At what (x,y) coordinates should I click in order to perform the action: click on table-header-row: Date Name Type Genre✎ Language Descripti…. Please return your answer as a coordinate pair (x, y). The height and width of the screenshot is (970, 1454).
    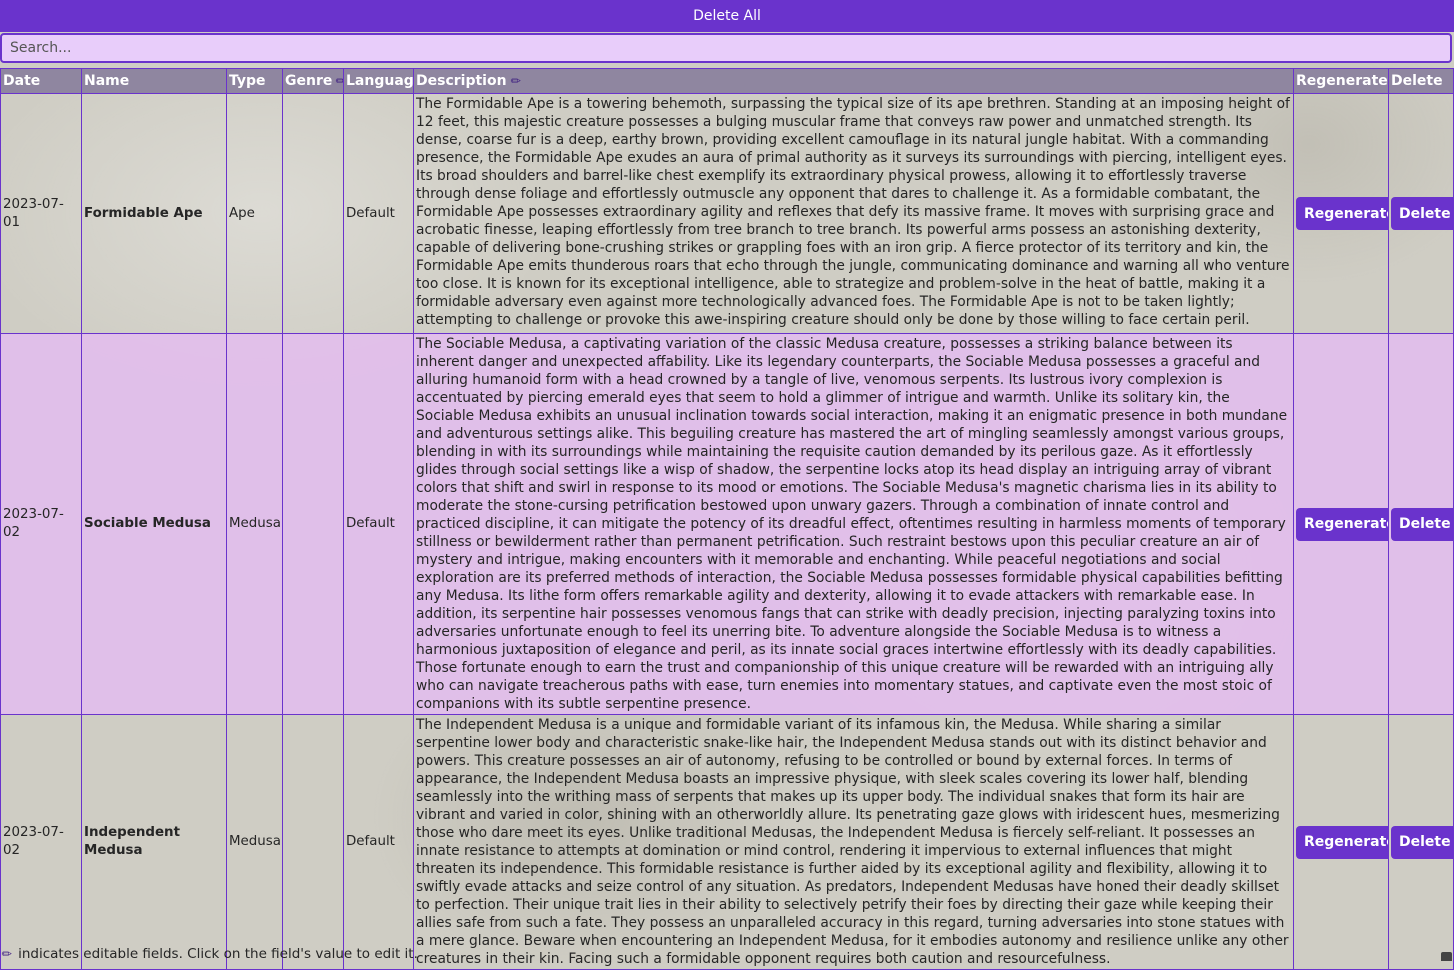
    Looking at the image, I should click on (727, 81).